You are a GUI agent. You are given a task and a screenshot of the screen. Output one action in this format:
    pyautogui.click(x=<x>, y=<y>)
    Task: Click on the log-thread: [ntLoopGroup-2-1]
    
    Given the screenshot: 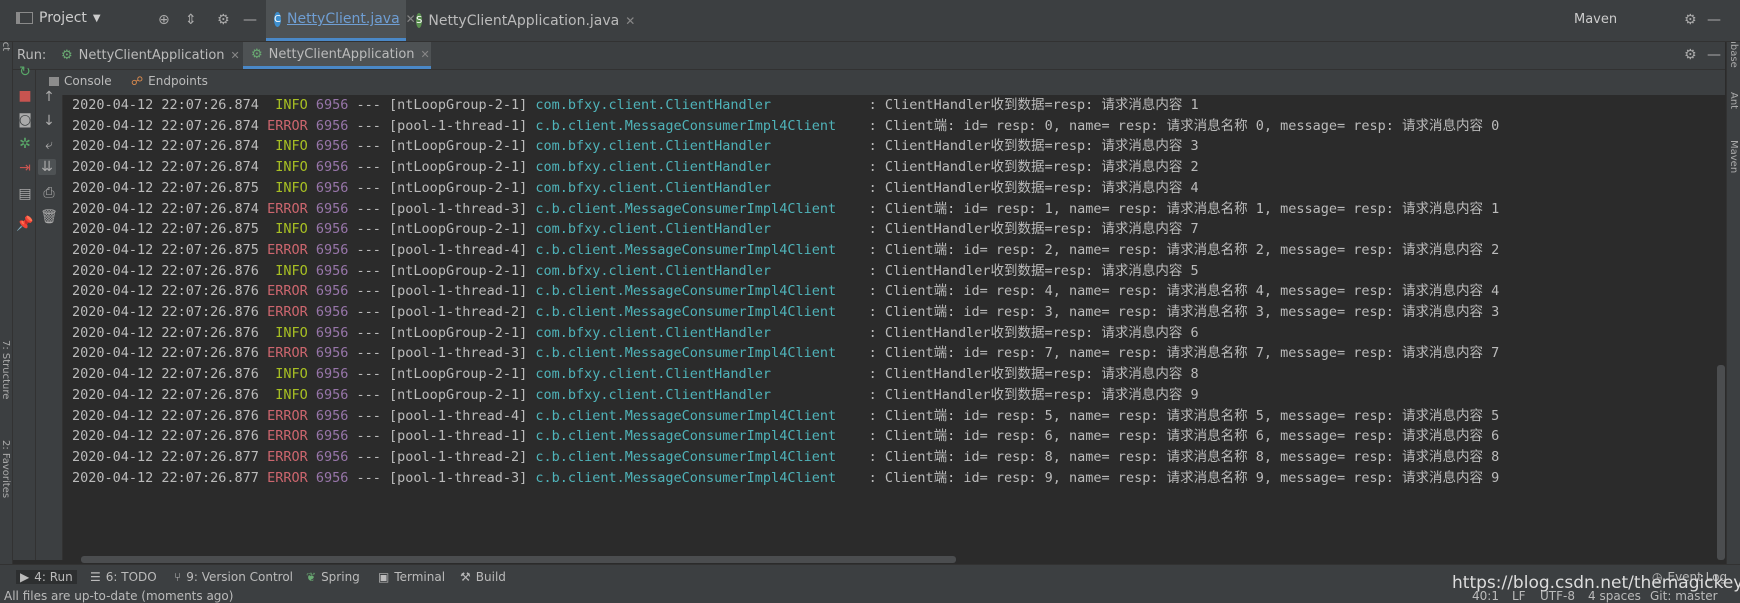 What is the action you would take?
    pyautogui.click(x=458, y=332)
    